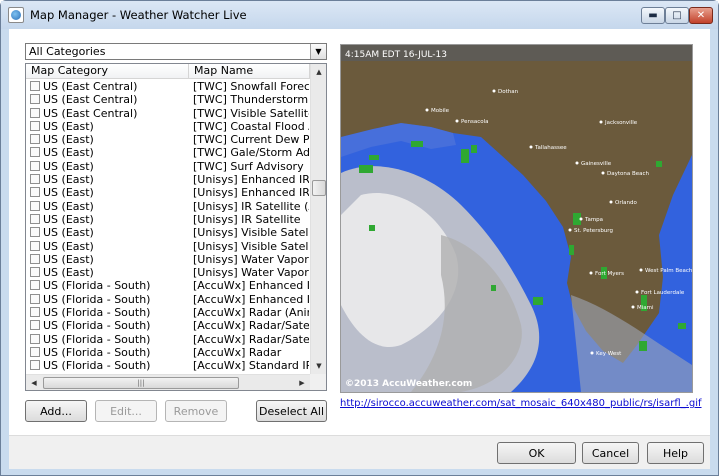 The width and height of the screenshot is (719, 476). Describe the element at coordinates (319, 188) in the screenshot. I see `vertical-scroll-thumb` at that location.